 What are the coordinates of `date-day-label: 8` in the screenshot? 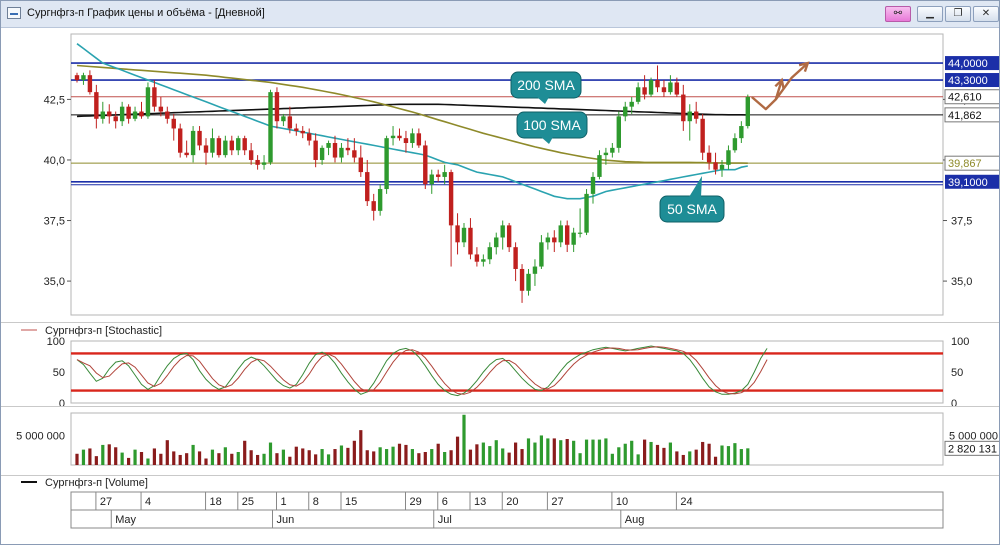 It's located at (316, 502).